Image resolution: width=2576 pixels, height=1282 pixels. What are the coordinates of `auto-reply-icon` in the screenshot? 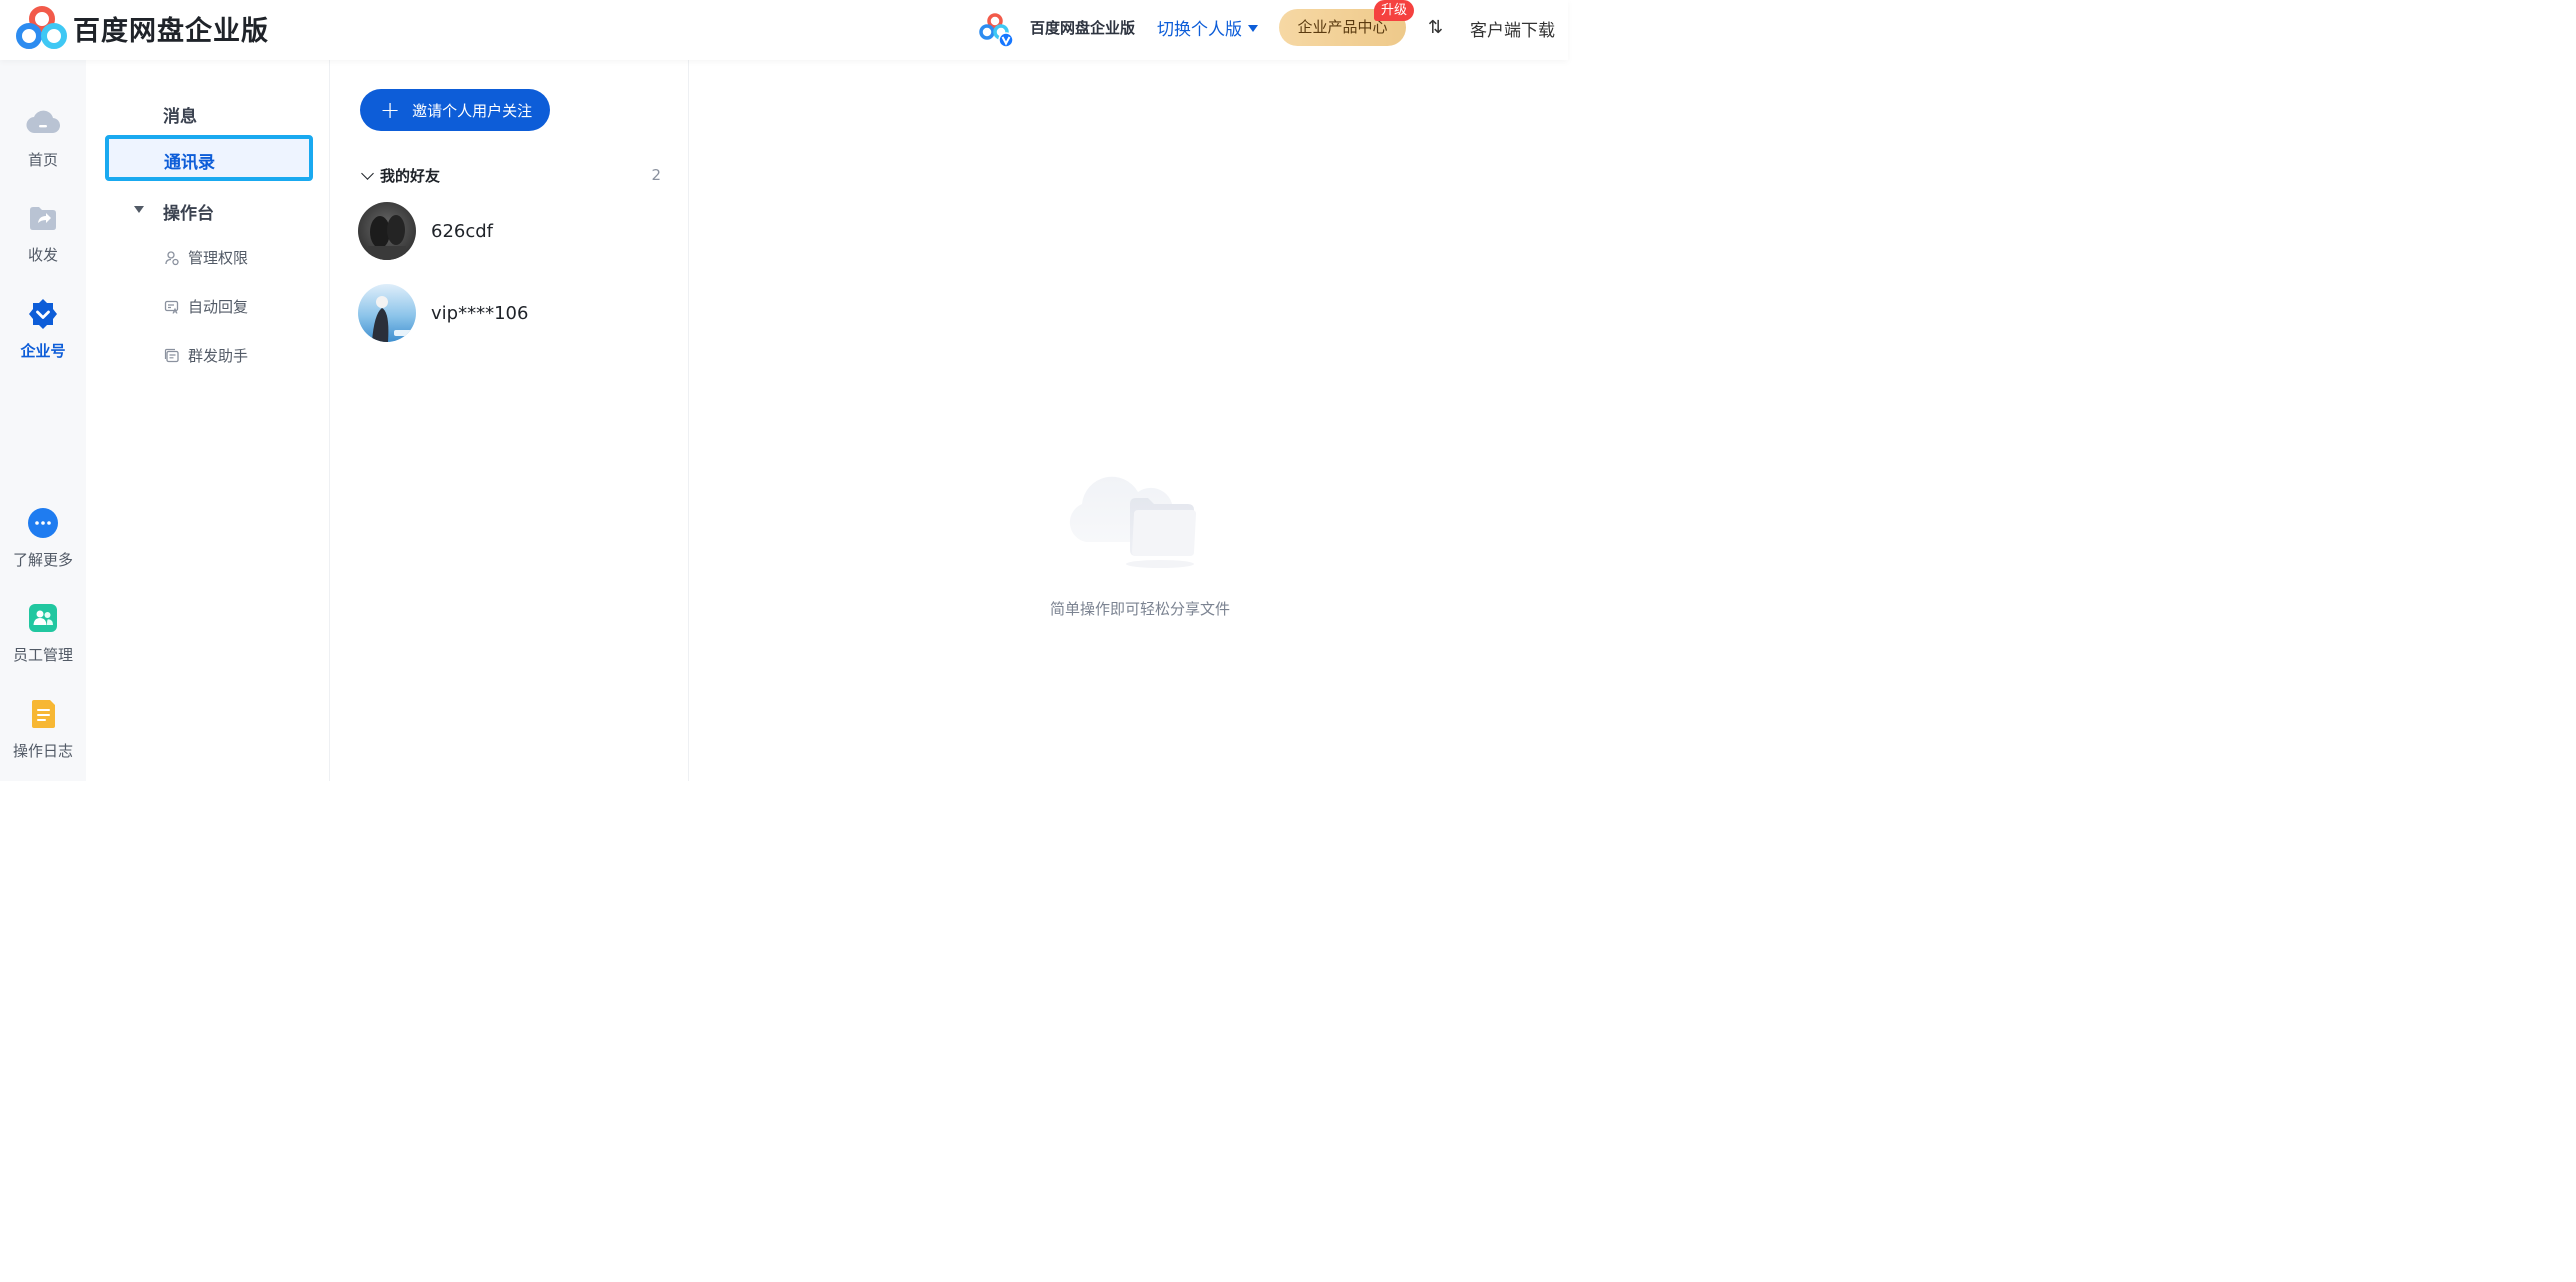 It's located at (171, 307).